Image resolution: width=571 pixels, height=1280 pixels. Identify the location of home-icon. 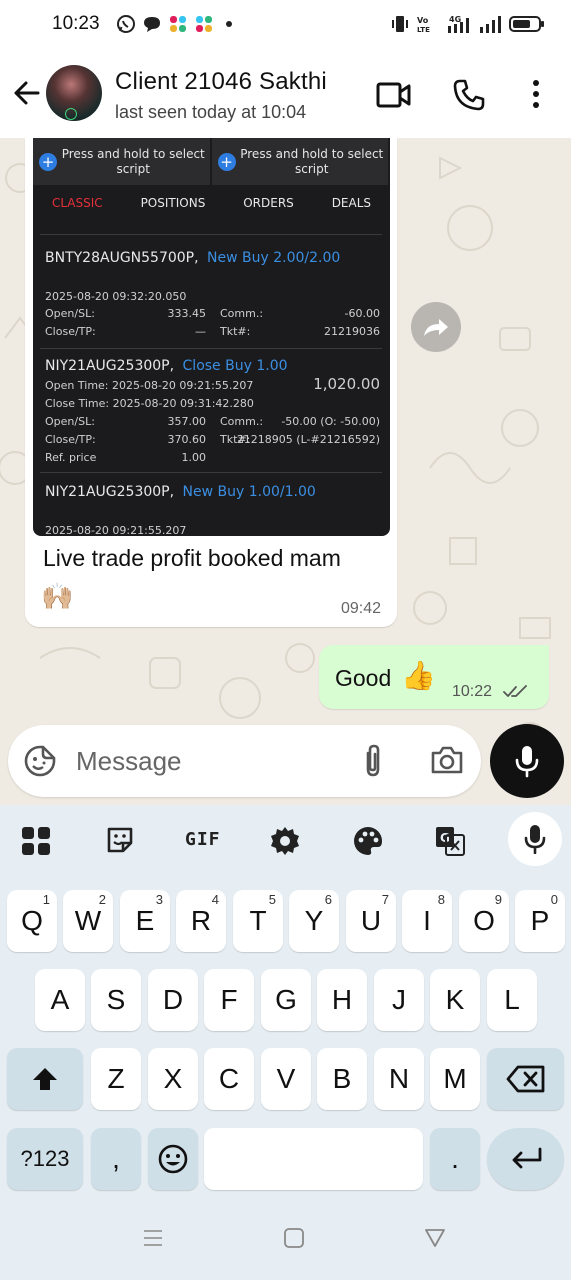
(294, 1238).